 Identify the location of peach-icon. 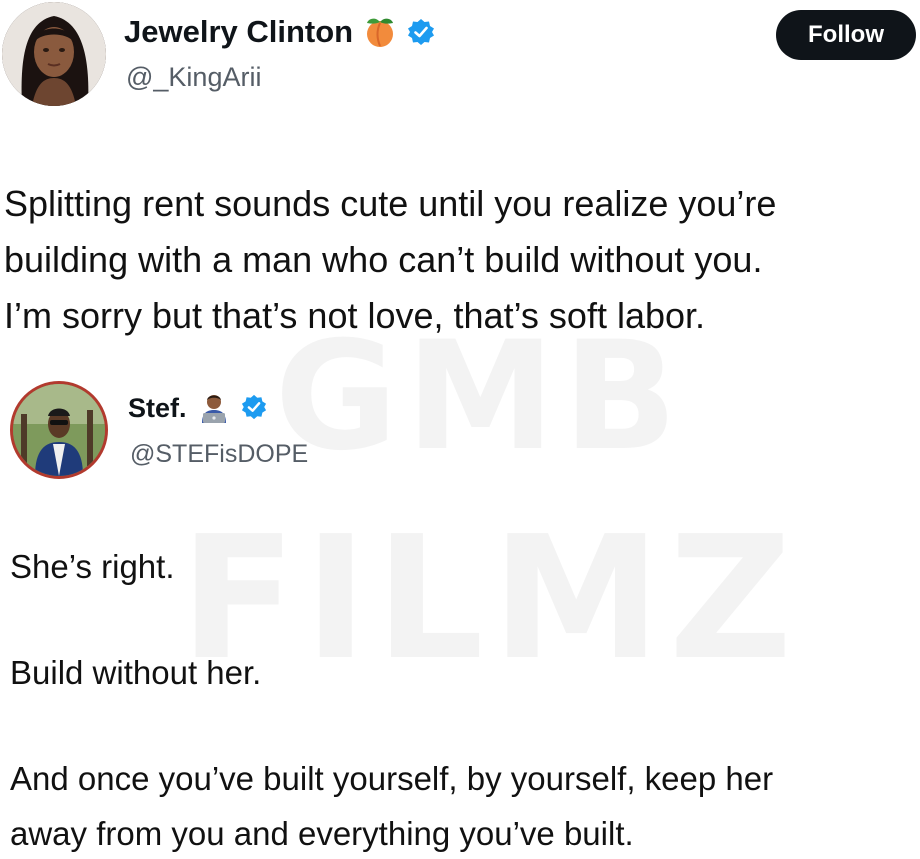
(380, 32).